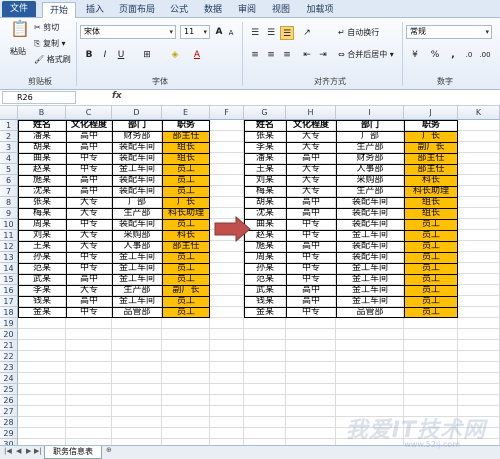  What do you see at coordinates (197, 55) in the screenshot?
I see `font-color-button: A` at bounding box center [197, 55].